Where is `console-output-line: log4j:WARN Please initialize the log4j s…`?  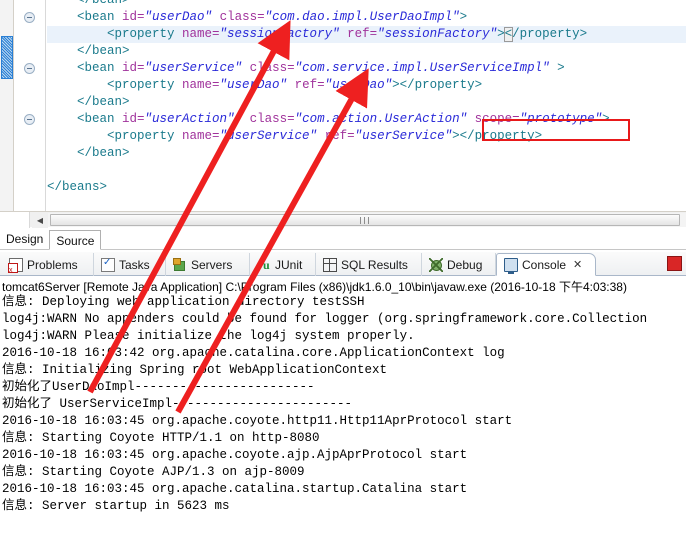 console-output-line: log4j:WARN Please initialize the log4j s… is located at coordinates (208, 336).